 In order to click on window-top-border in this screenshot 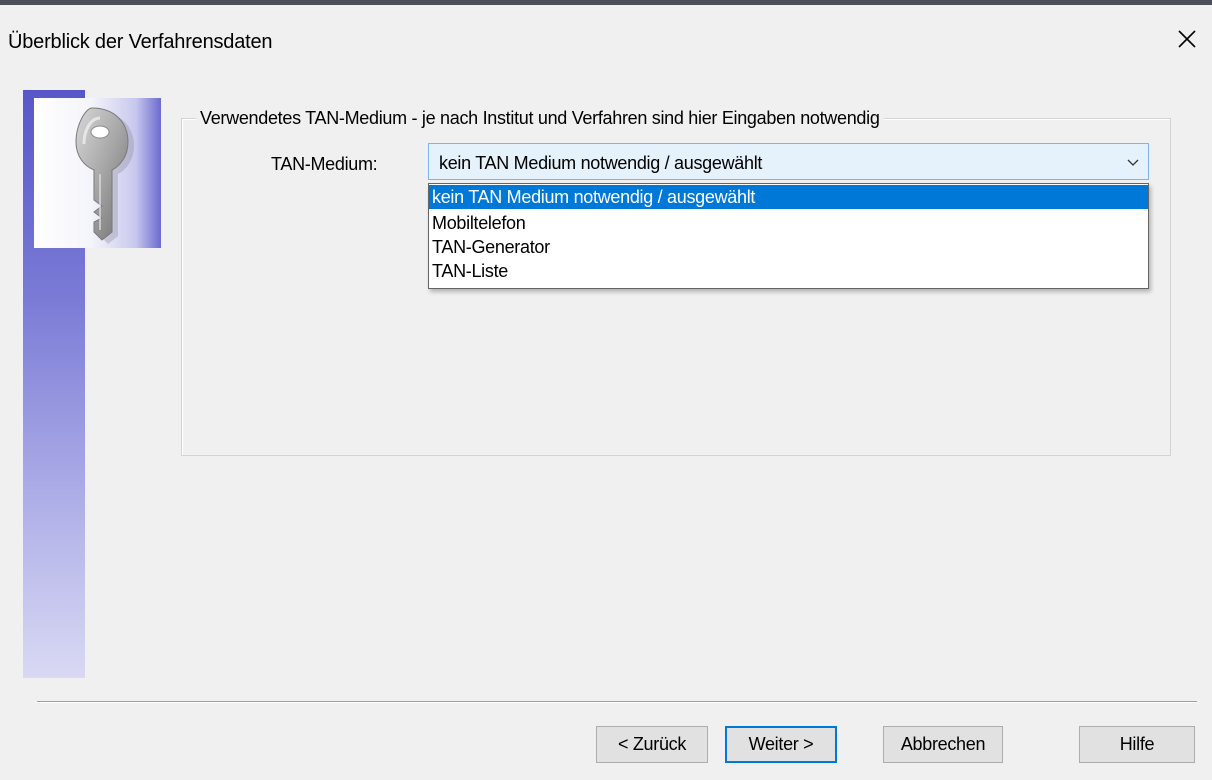, I will do `click(606, 2)`.